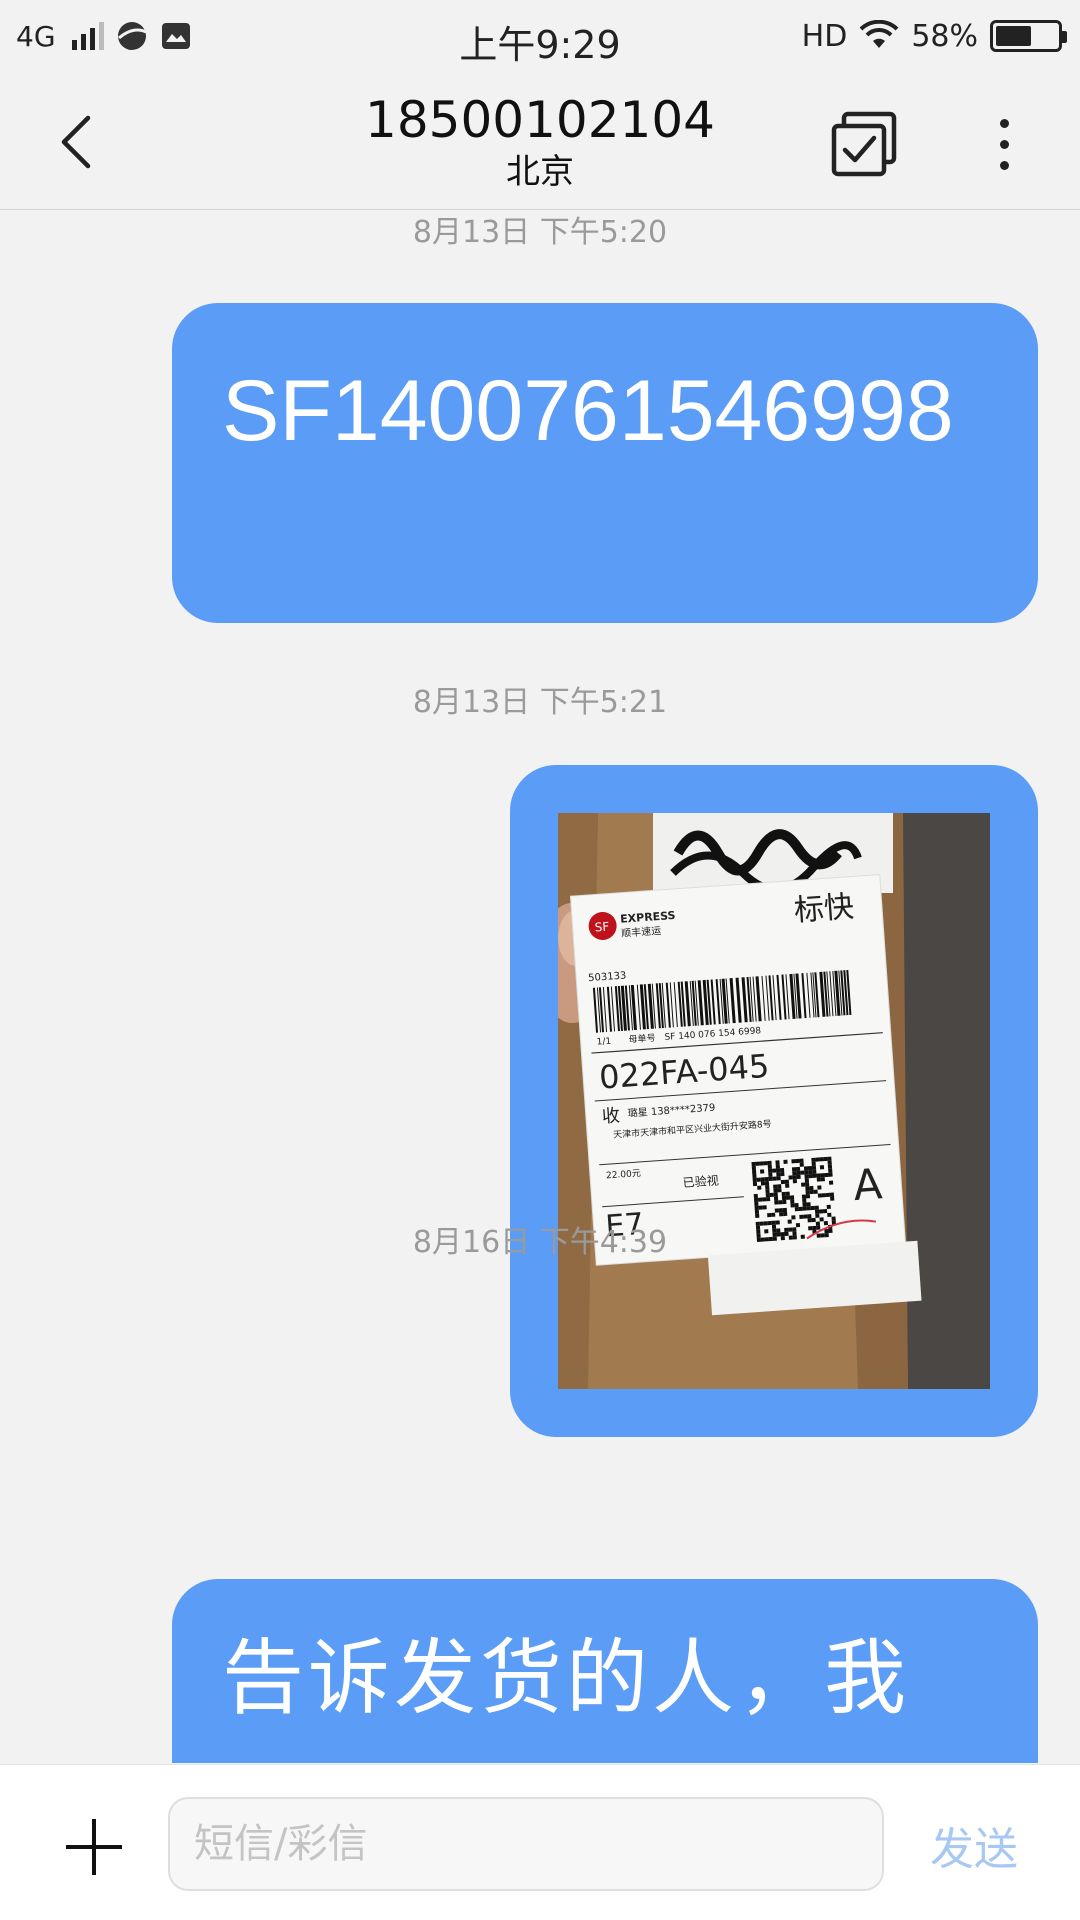 The image size is (1080, 1920). I want to click on status-right: HD 58%, so click(934, 36).